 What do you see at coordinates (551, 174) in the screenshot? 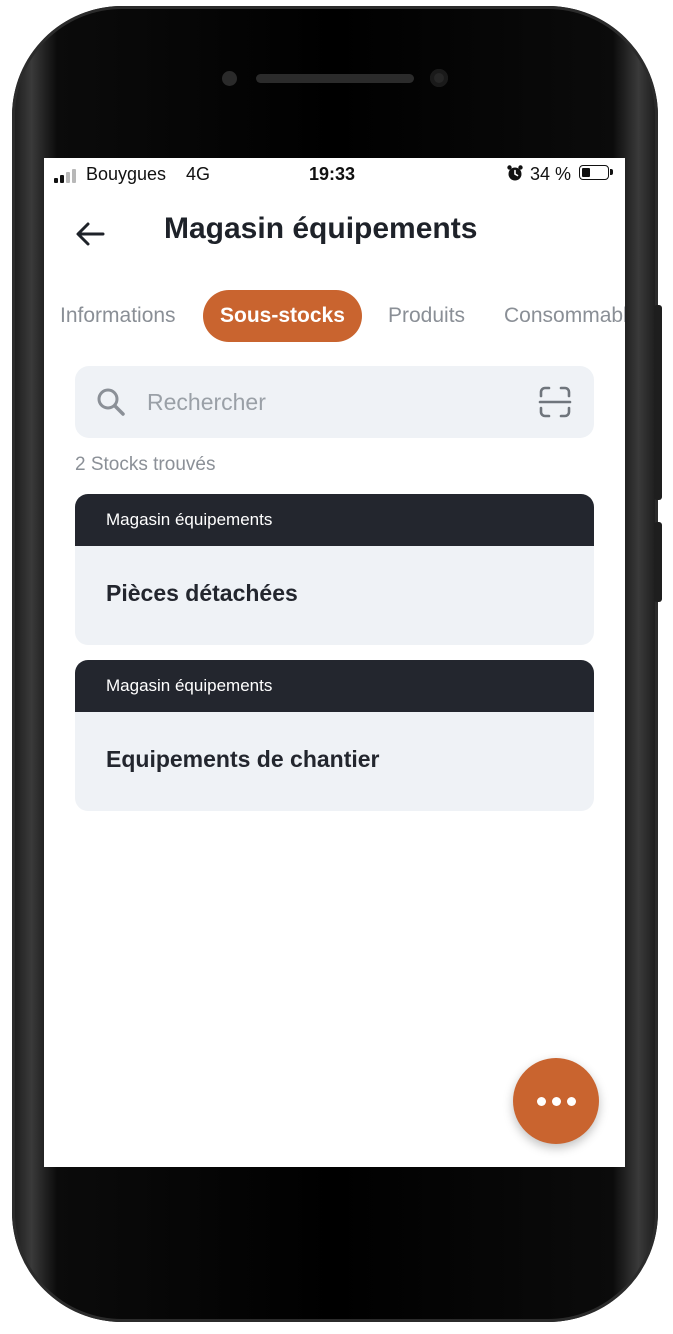
I see `battery-percent: 34 %` at bounding box center [551, 174].